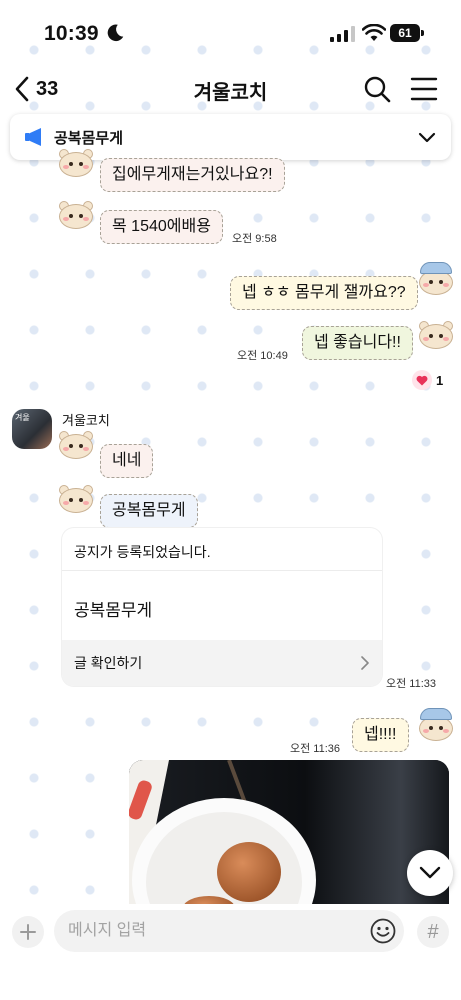  I want to click on message-bubble: 집에무게재는거있나요?!, so click(192, 175).